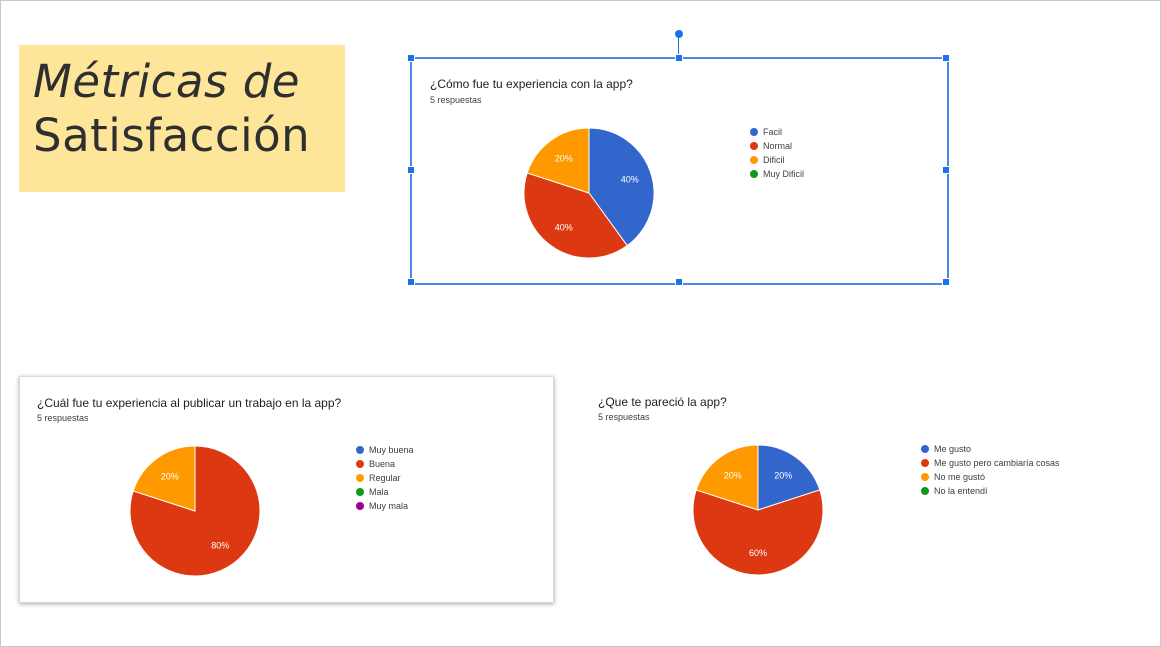  I want to click on legend-label: Muy mala, so click(389, 506).